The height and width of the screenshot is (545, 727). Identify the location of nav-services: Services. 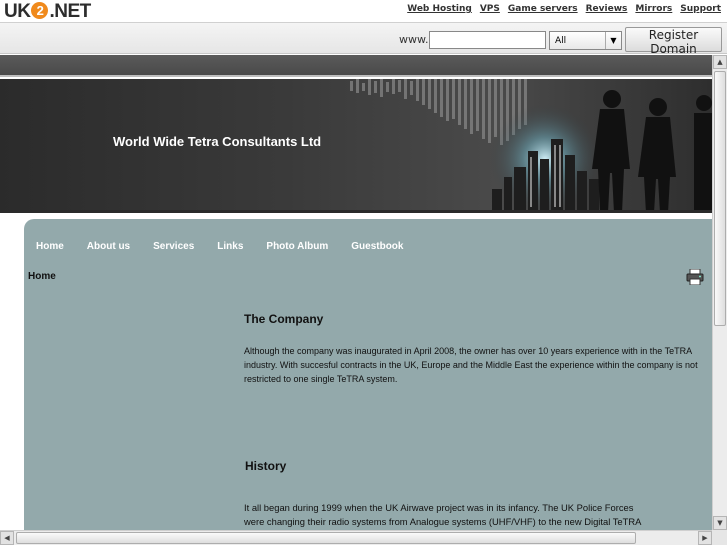
(173, 246).